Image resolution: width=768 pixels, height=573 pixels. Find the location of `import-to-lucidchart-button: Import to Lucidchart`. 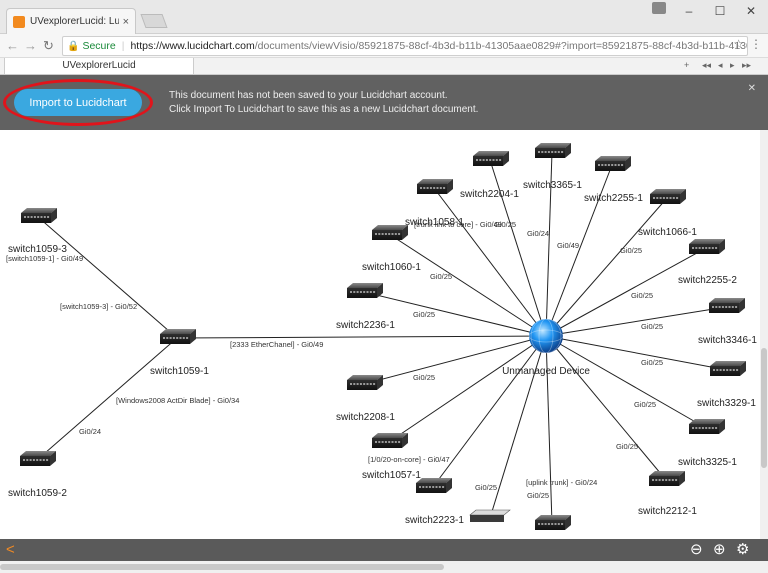

import-to-lucidchart-button: Import to Lucidchart is located at coordinates (78, 102).